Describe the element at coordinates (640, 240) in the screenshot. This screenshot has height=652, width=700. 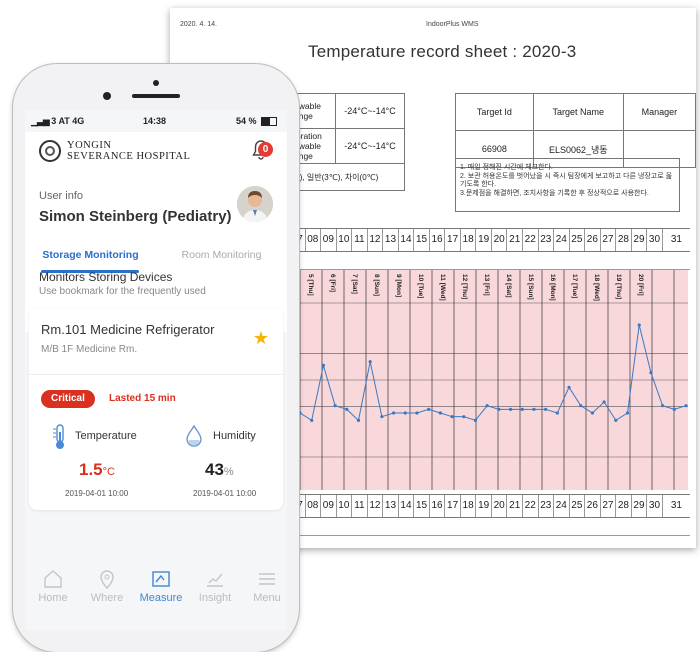
I see `day-cell: 29` at that location.